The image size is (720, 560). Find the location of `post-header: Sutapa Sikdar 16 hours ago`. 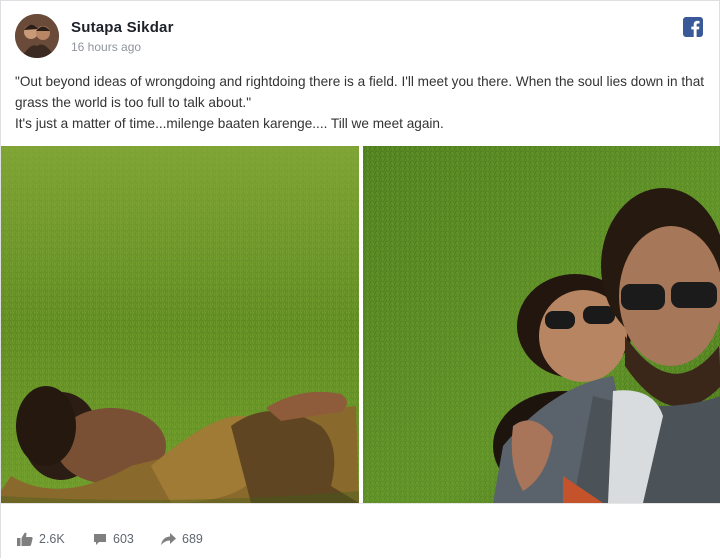

post-header: Sutapa Sikdar 16 hours ago is located at coordinates (94, 36).